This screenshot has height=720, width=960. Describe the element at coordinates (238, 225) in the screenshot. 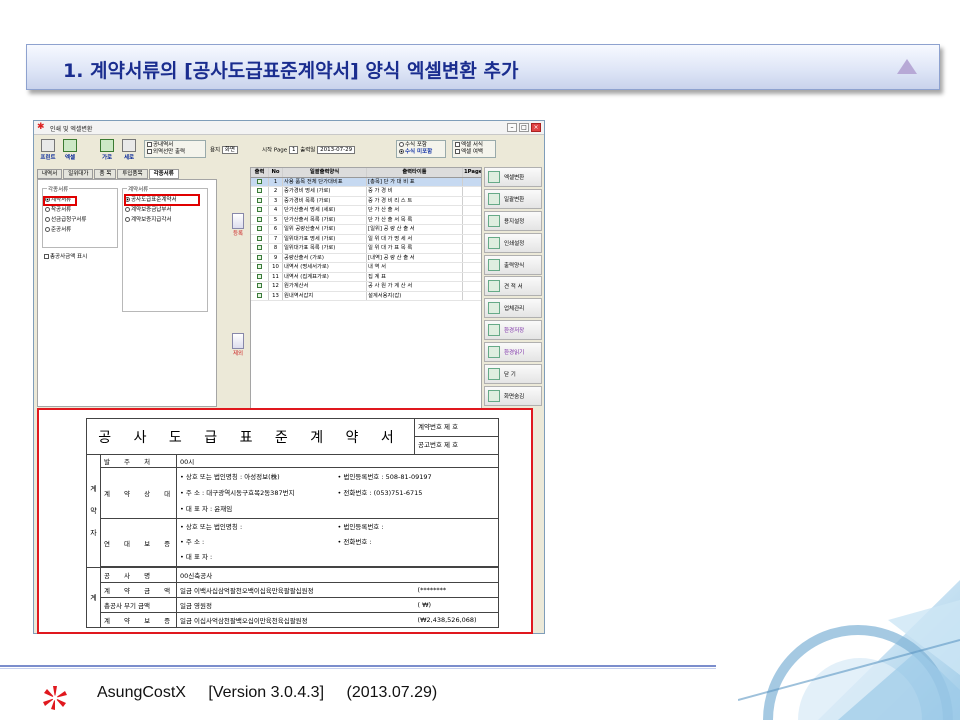

I see `add-button: 등록` at that location.